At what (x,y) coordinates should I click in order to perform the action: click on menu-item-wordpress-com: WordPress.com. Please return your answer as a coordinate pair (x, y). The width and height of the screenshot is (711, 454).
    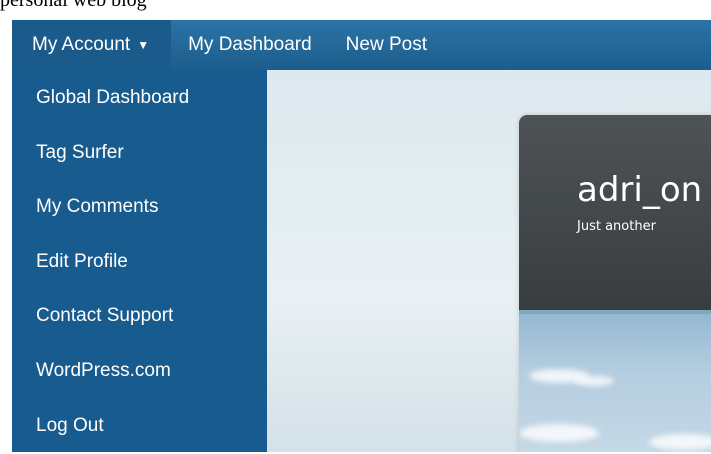
    Looking at the image, I should click on (139, 370).